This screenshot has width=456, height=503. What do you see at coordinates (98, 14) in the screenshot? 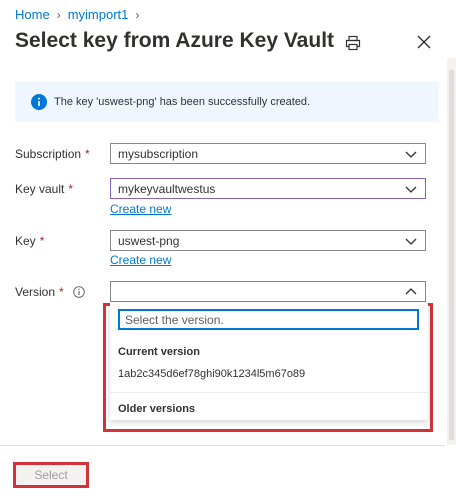
I see `breadcrumb-myimport1-link: myimport1` at bounding box center [98, 14].